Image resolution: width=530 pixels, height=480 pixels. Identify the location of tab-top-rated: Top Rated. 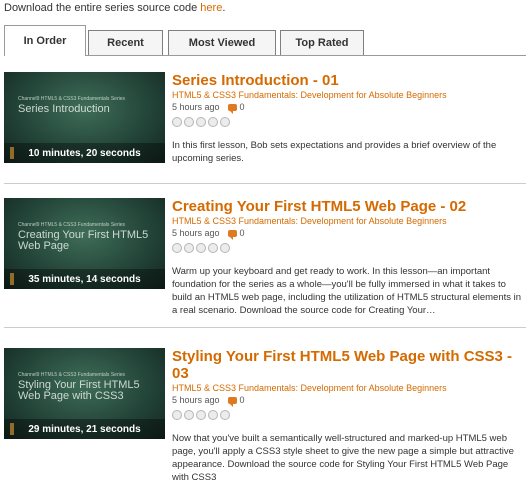
(322, 42).